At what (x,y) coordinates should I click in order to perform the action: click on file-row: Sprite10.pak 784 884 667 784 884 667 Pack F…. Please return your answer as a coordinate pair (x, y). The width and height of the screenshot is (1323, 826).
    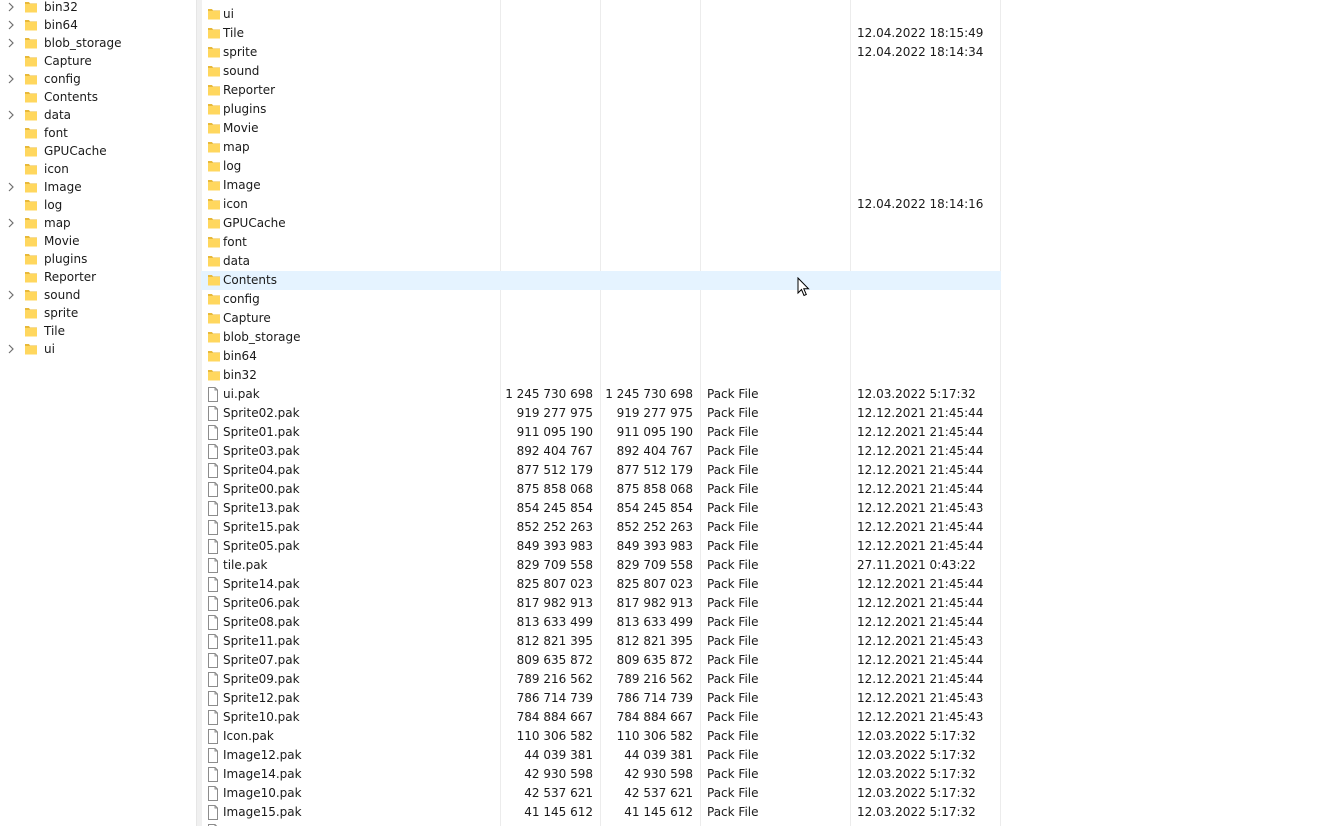
    Looking at the image, I should click on (601, 717).